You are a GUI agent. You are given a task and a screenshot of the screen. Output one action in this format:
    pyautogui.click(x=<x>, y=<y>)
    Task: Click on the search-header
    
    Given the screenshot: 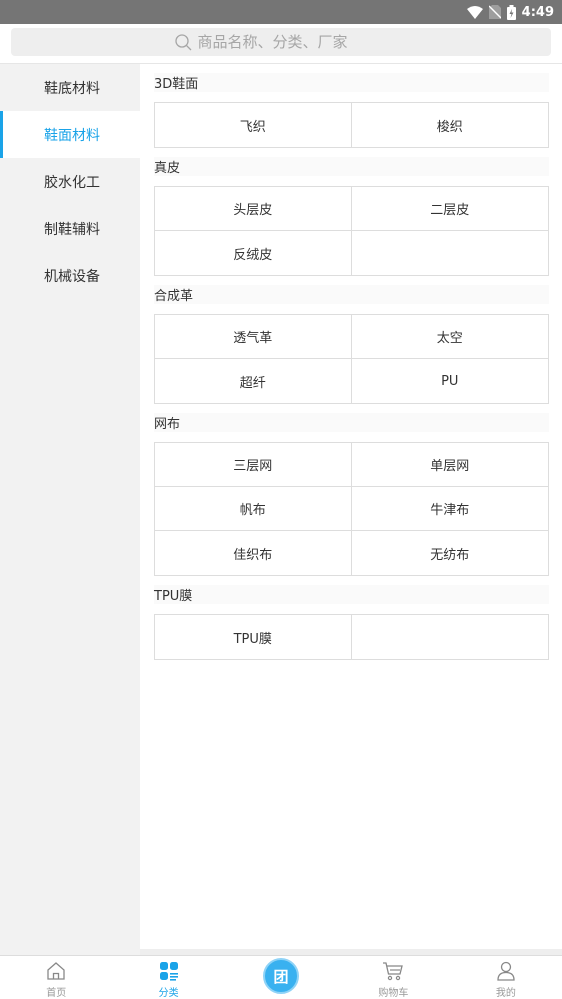 What is the action you would take?
    pyautogui.click(x=281, y=44)
    